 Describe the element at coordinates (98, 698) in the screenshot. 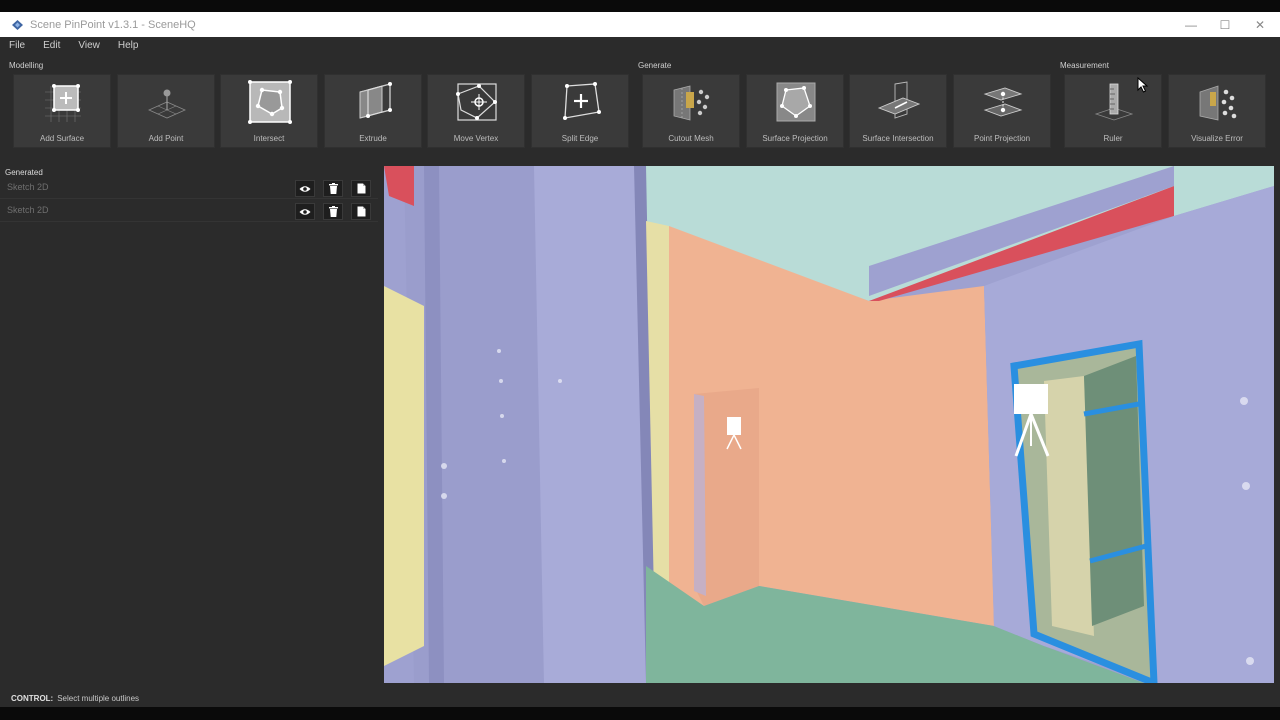

I see `status-text: Select multiple outlines` at that location.